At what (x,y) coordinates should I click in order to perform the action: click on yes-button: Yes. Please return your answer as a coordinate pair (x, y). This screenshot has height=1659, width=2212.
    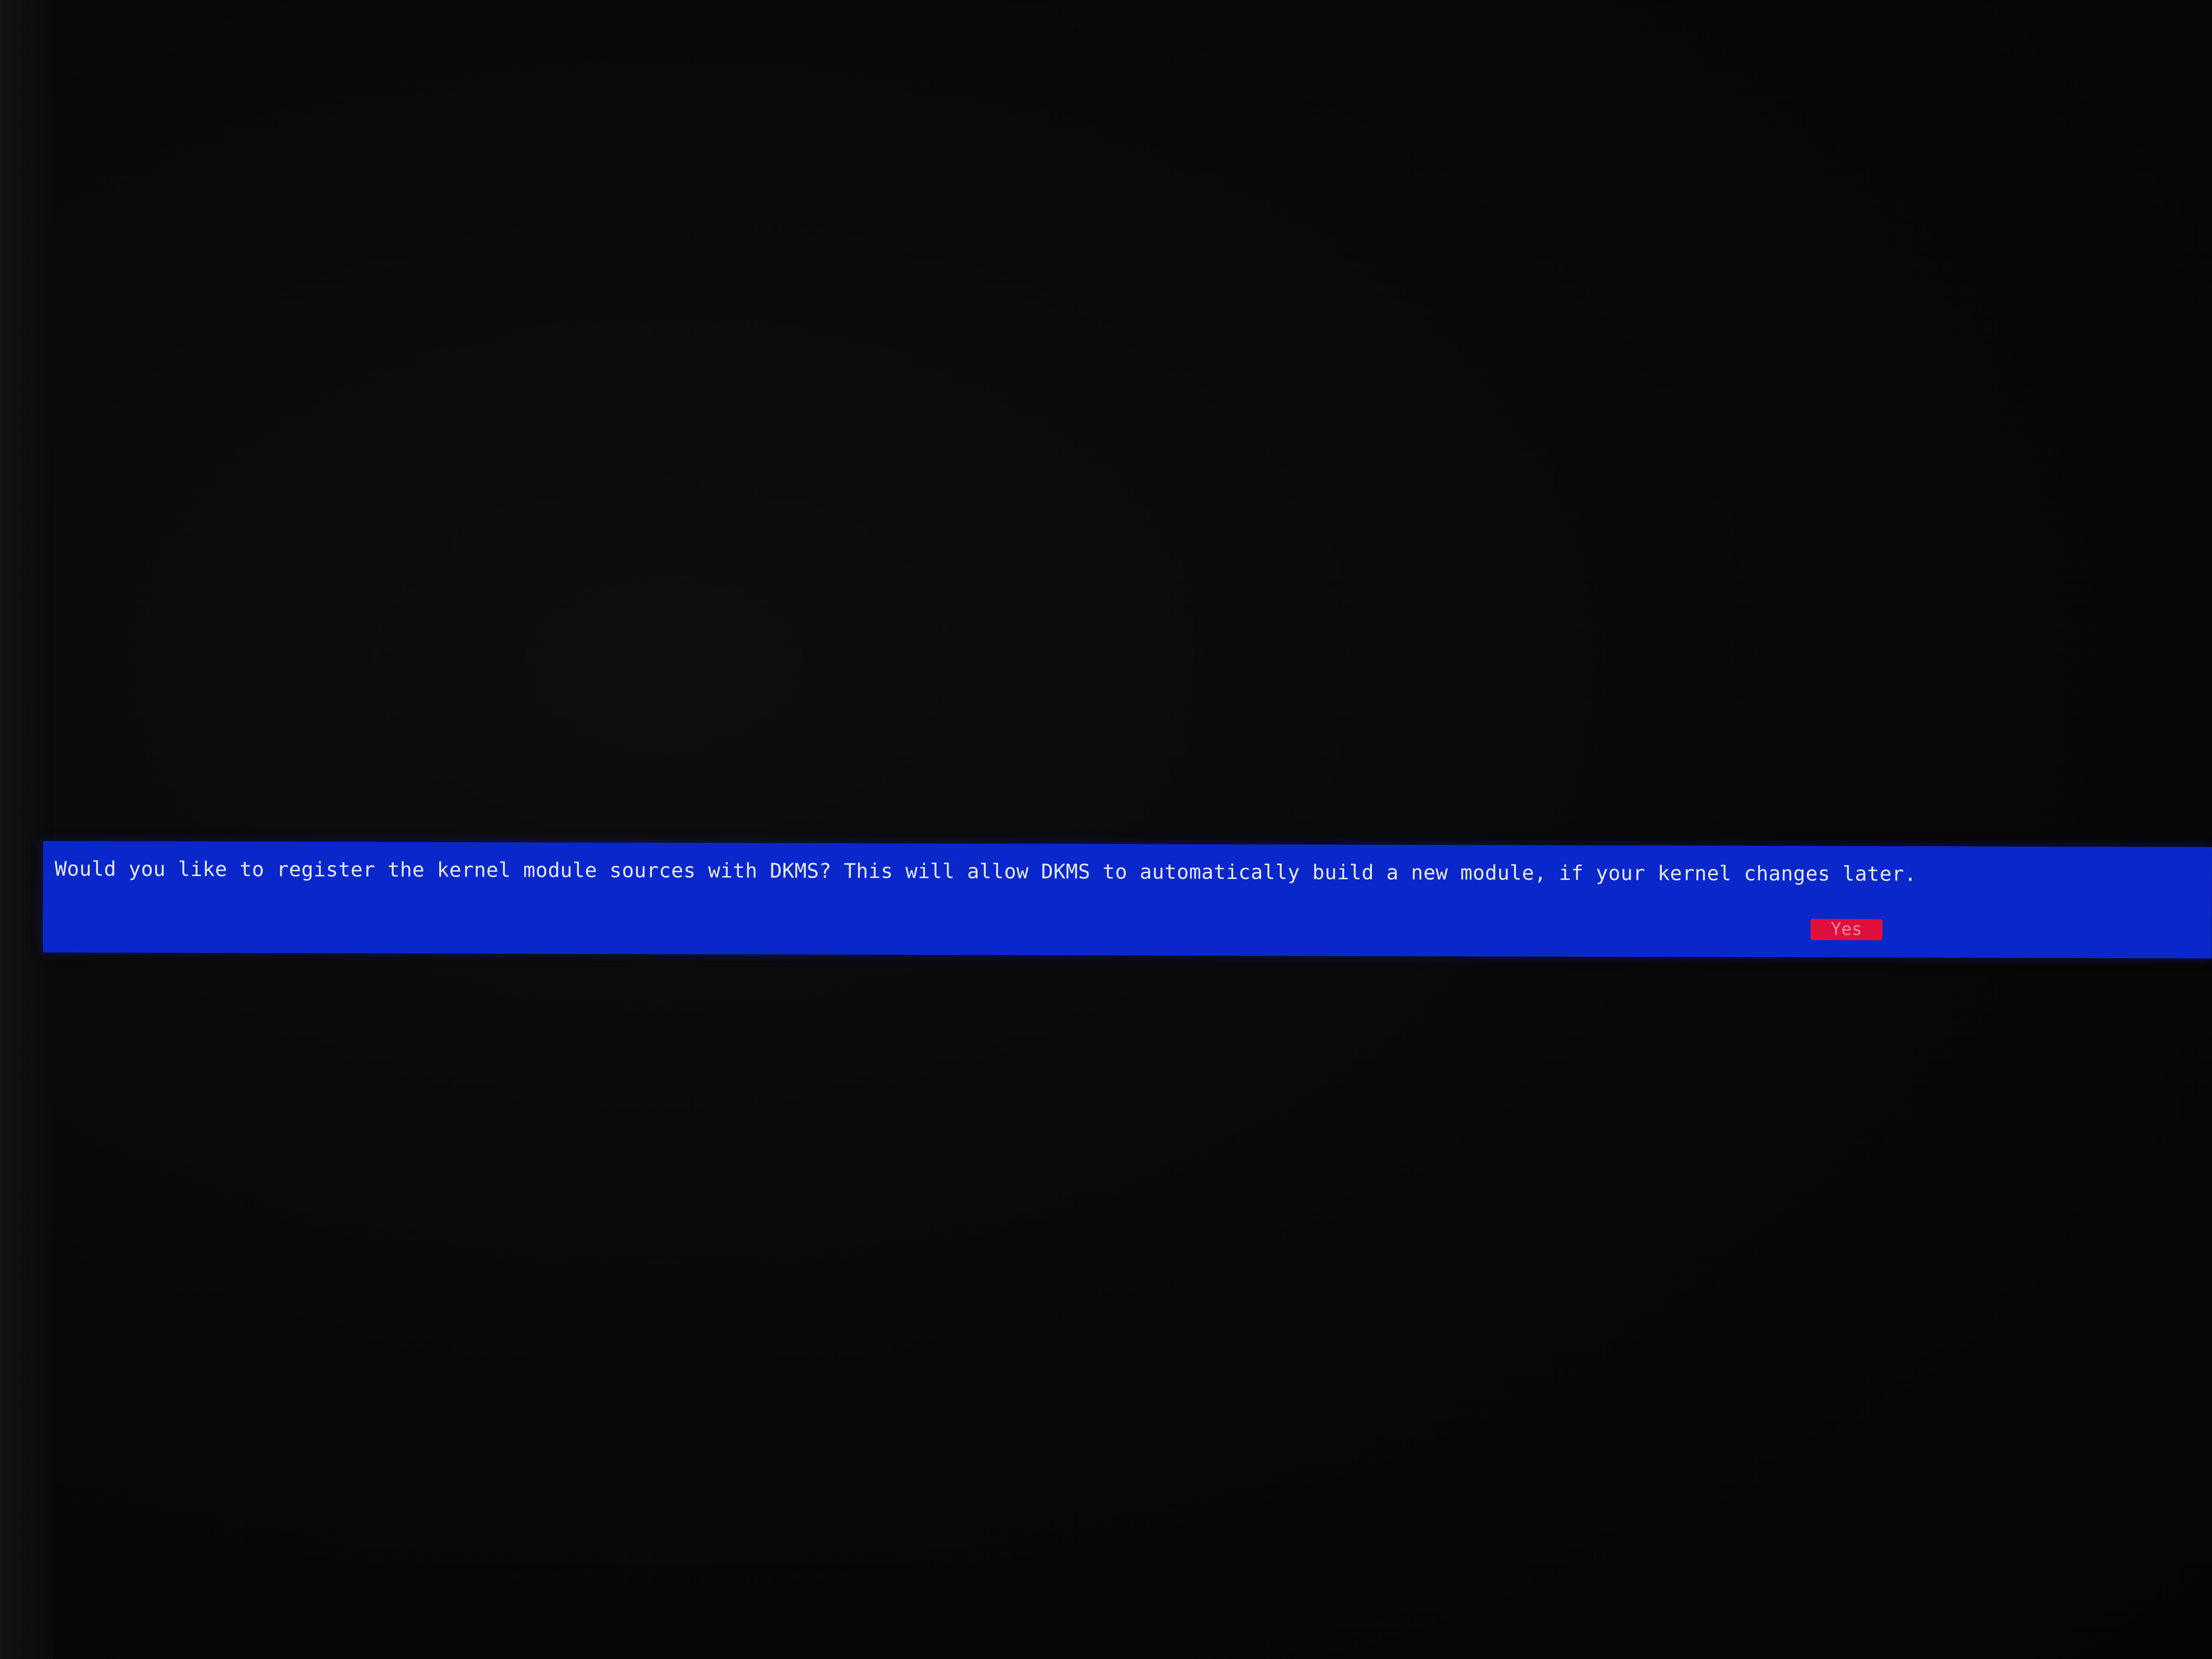
    Looking at the image, I should click on (1846, 929).